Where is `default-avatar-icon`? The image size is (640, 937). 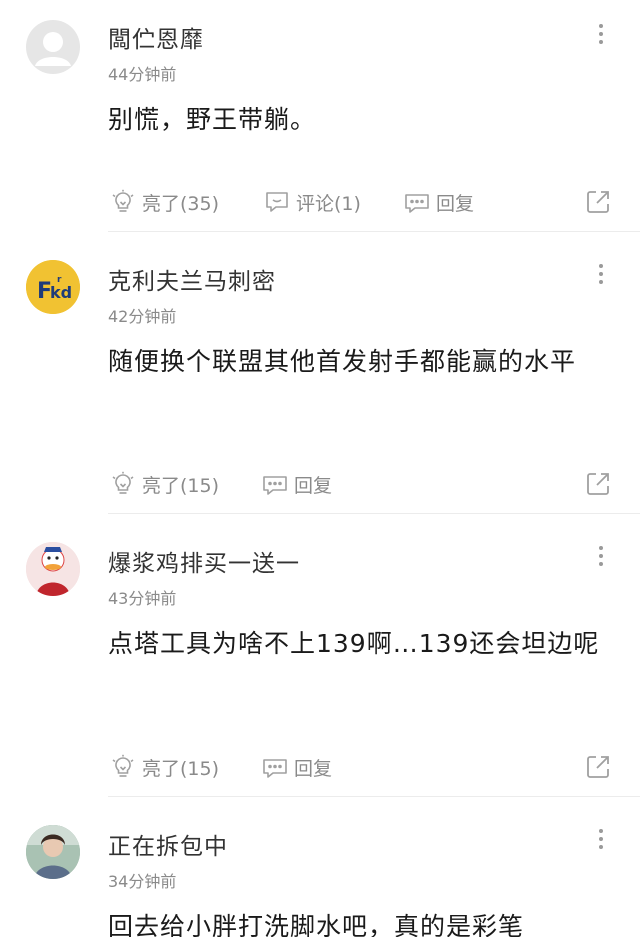
default-avatar-icon is located at coordinates (53, 49).